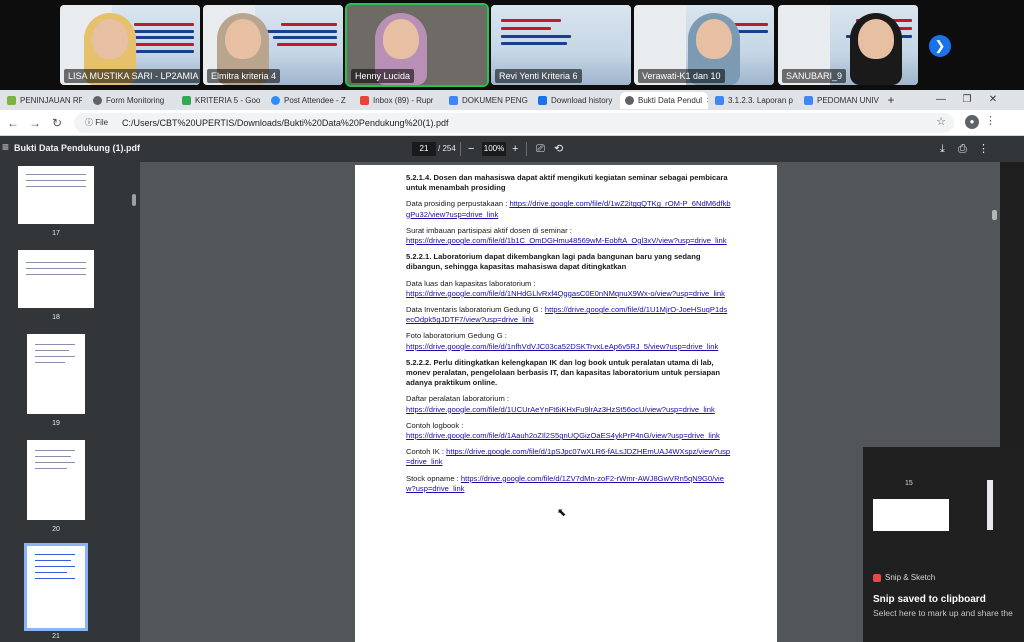 Image resolution: width=1024 pixels, height=642 pixels. What do you see at coordinates (130, 45) in the screenshot?
I see `participant-tile: LISA MUSTIKA SARI - LP2AMIA` at bounding box center [130, 45].